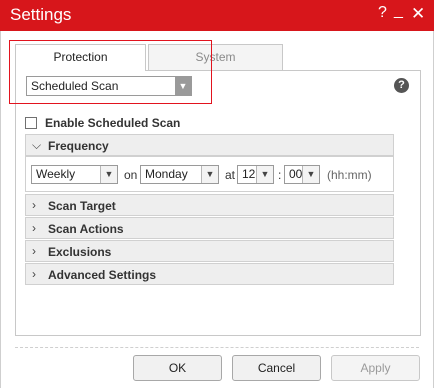  What do you see at coordinates (37, 145) in the screenshot?
I see `chevron-down-icon: ⌵` at bounding box center [37, 145].